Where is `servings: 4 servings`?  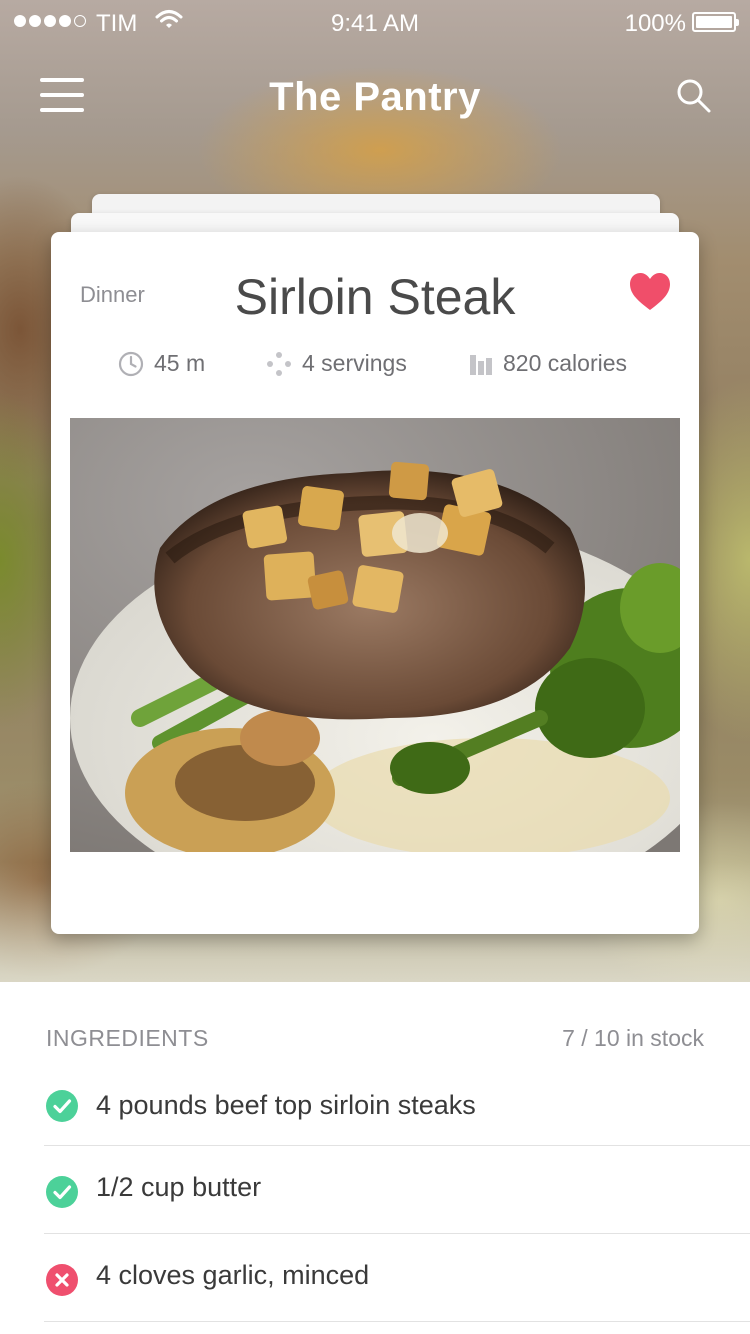
servings: 4 servings is located at coordinates (336, 363).